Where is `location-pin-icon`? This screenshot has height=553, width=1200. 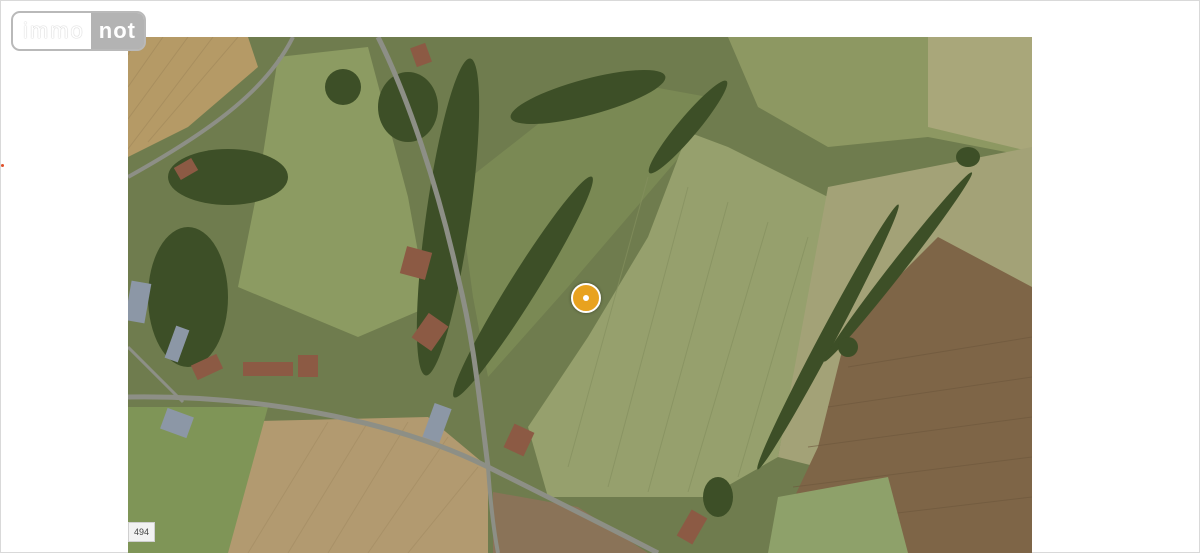 location-pin-icon is located at coordinates (586, 298).